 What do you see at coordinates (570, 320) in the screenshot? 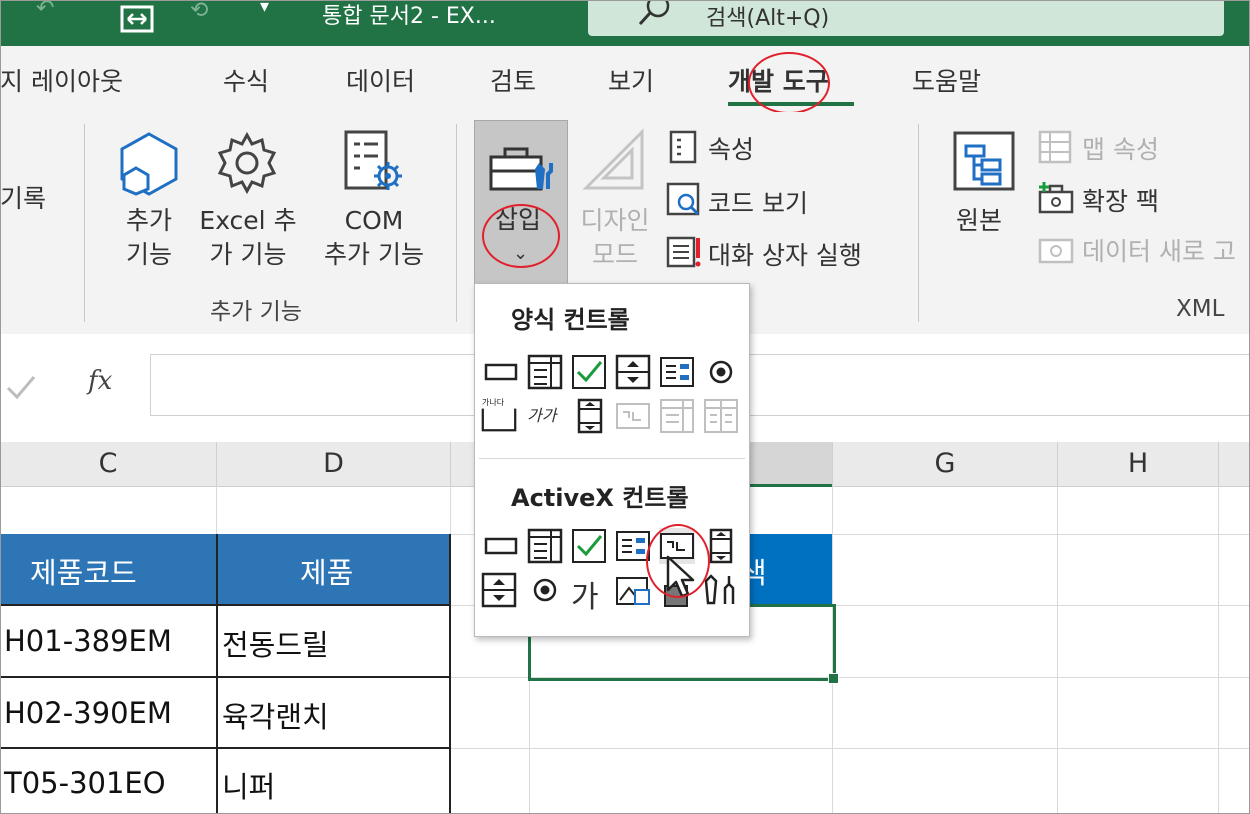
I see `form-controls-title: 양식 컨트롤` at bounding box center [570, 320].